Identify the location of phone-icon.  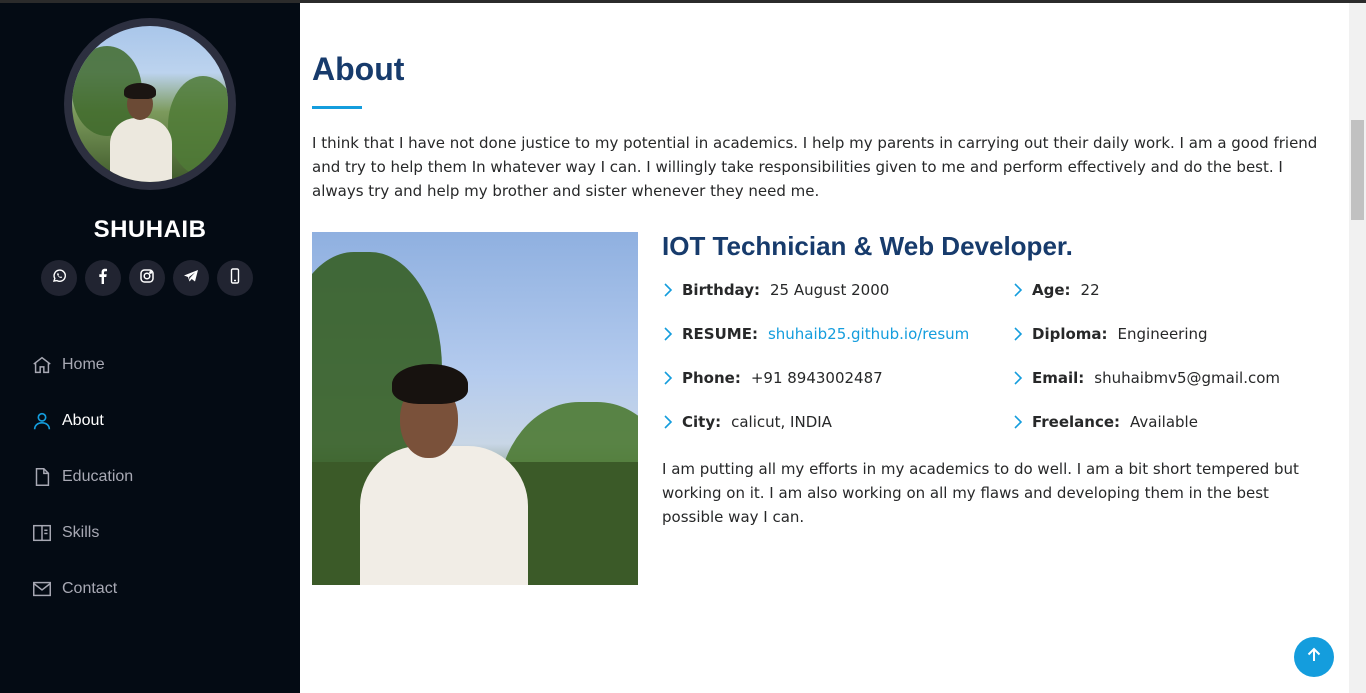
(235, 278).